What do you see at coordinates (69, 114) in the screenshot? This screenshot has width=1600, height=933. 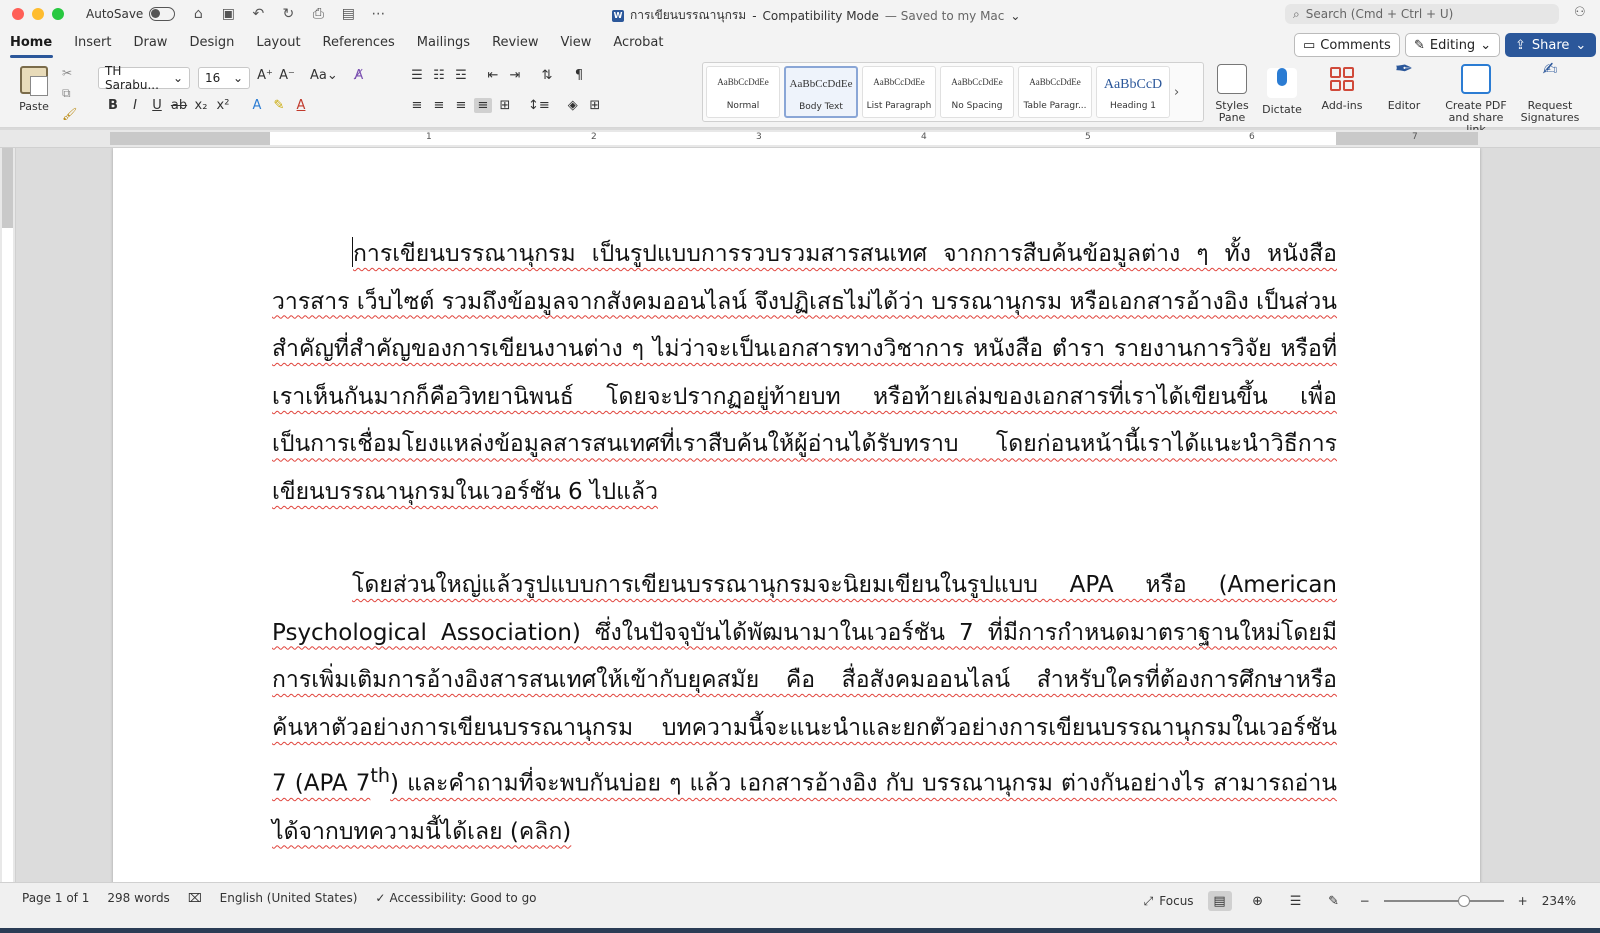 I see `format-painter-icon: 🖌` at bounding box center [69, 114].